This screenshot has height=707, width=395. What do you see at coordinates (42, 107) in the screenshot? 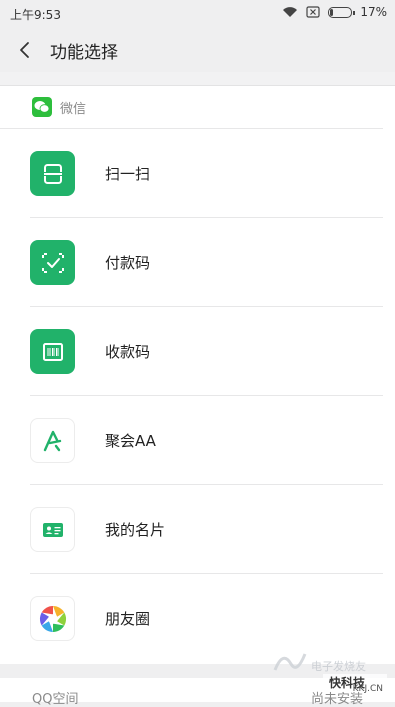
I see `wechat-logo-icon` at bounding box center [42, 107].